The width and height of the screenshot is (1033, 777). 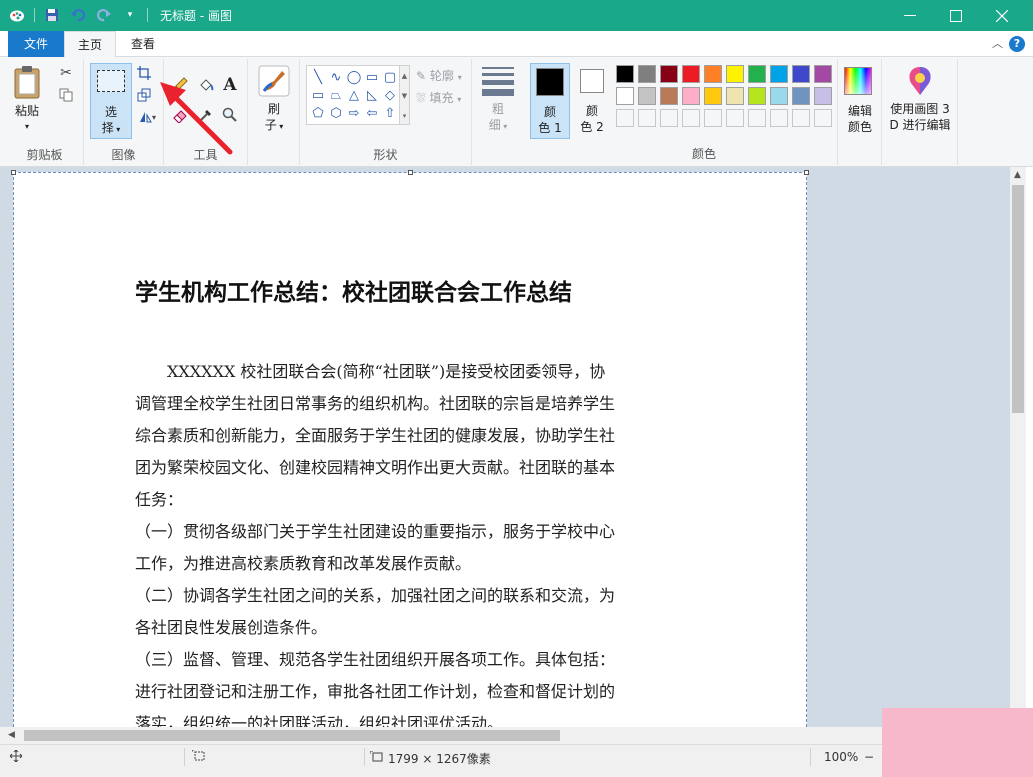 I want to click on color2-button: 颜 色 2, so click(x=592, y=101).